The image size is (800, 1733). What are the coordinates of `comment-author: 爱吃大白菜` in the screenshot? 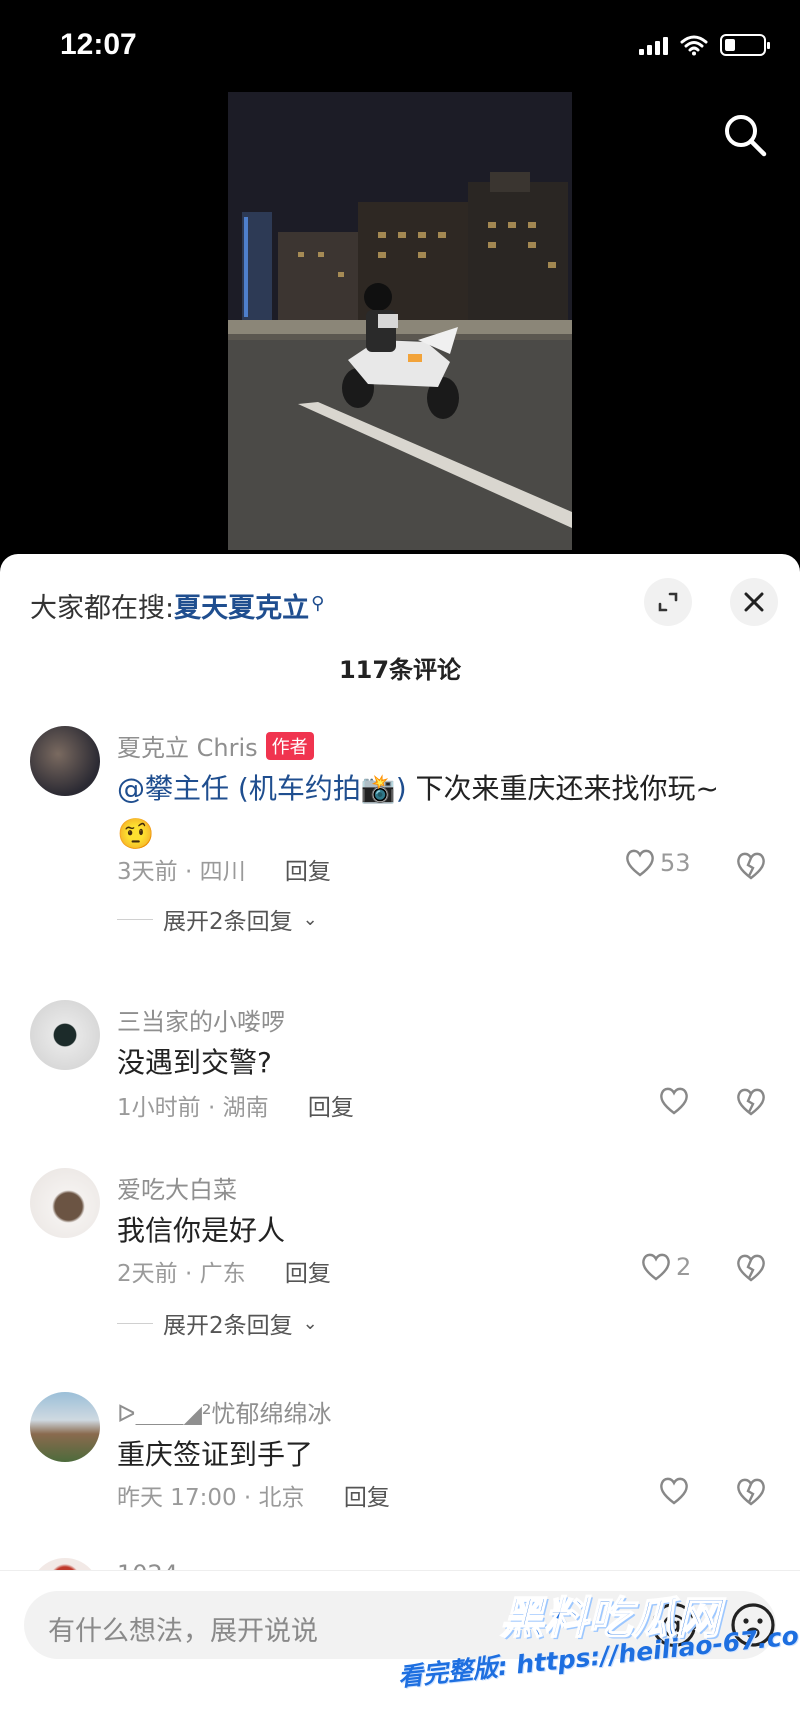 It's located at (177, 1187).